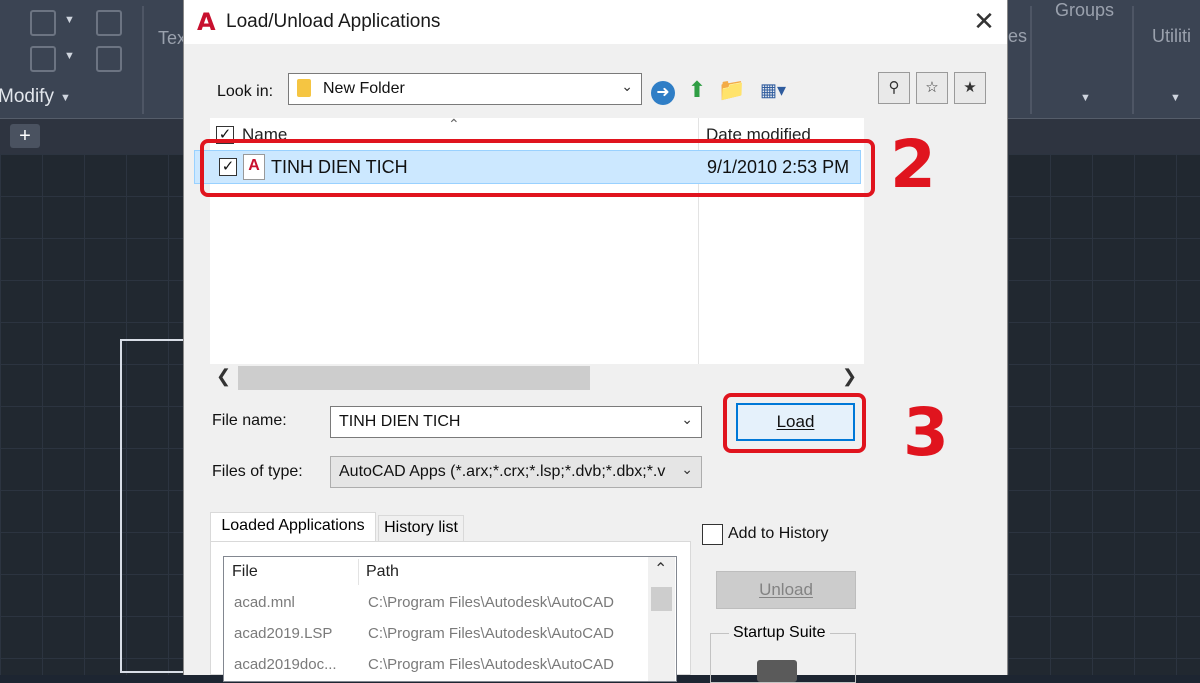 This screenshot has height=683, width=1200. What do you see at coordinates (172, 38) in the screenshot?
I see `text-panel-label: Tex` at bounding box center [172, 38].